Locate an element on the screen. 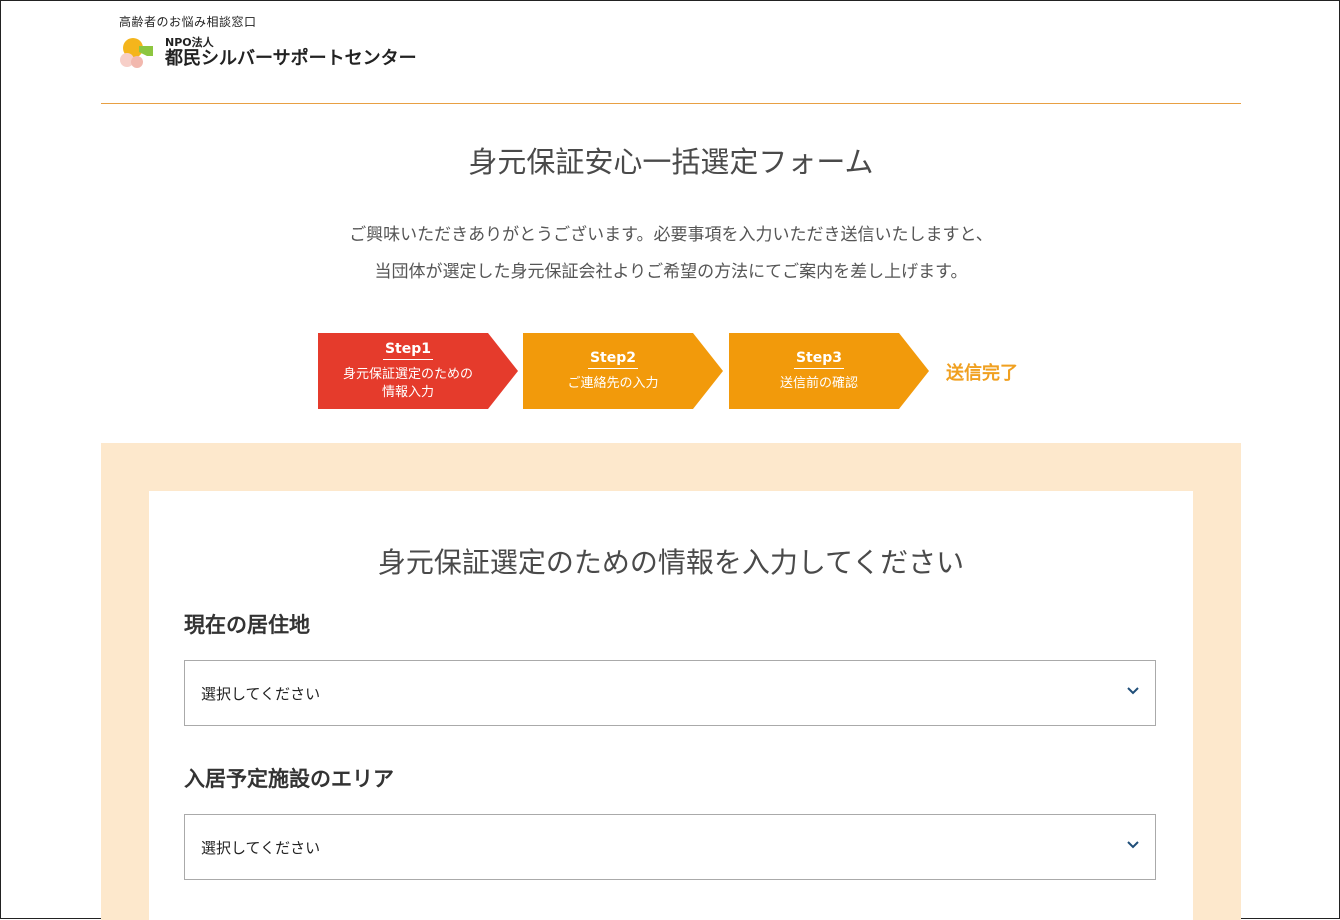  facility-area-label: 入居予定施設のエリア is located at coordinates (289, 779).